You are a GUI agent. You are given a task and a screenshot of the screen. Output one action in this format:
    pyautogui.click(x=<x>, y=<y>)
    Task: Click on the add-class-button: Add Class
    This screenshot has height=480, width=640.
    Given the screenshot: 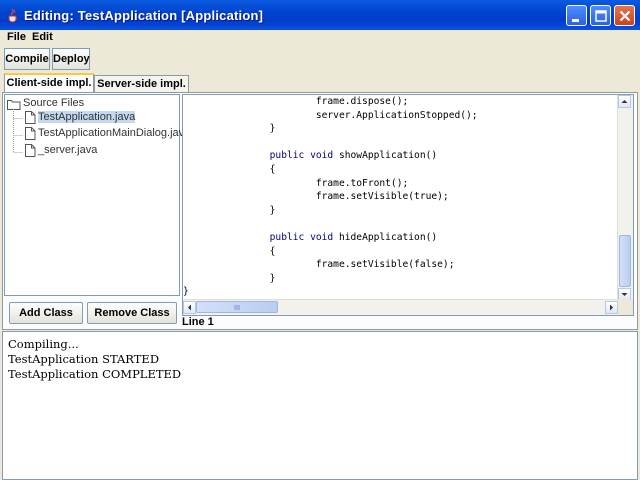 What is the action you would take?
    pyautogui.click(x=46, y=313)
    